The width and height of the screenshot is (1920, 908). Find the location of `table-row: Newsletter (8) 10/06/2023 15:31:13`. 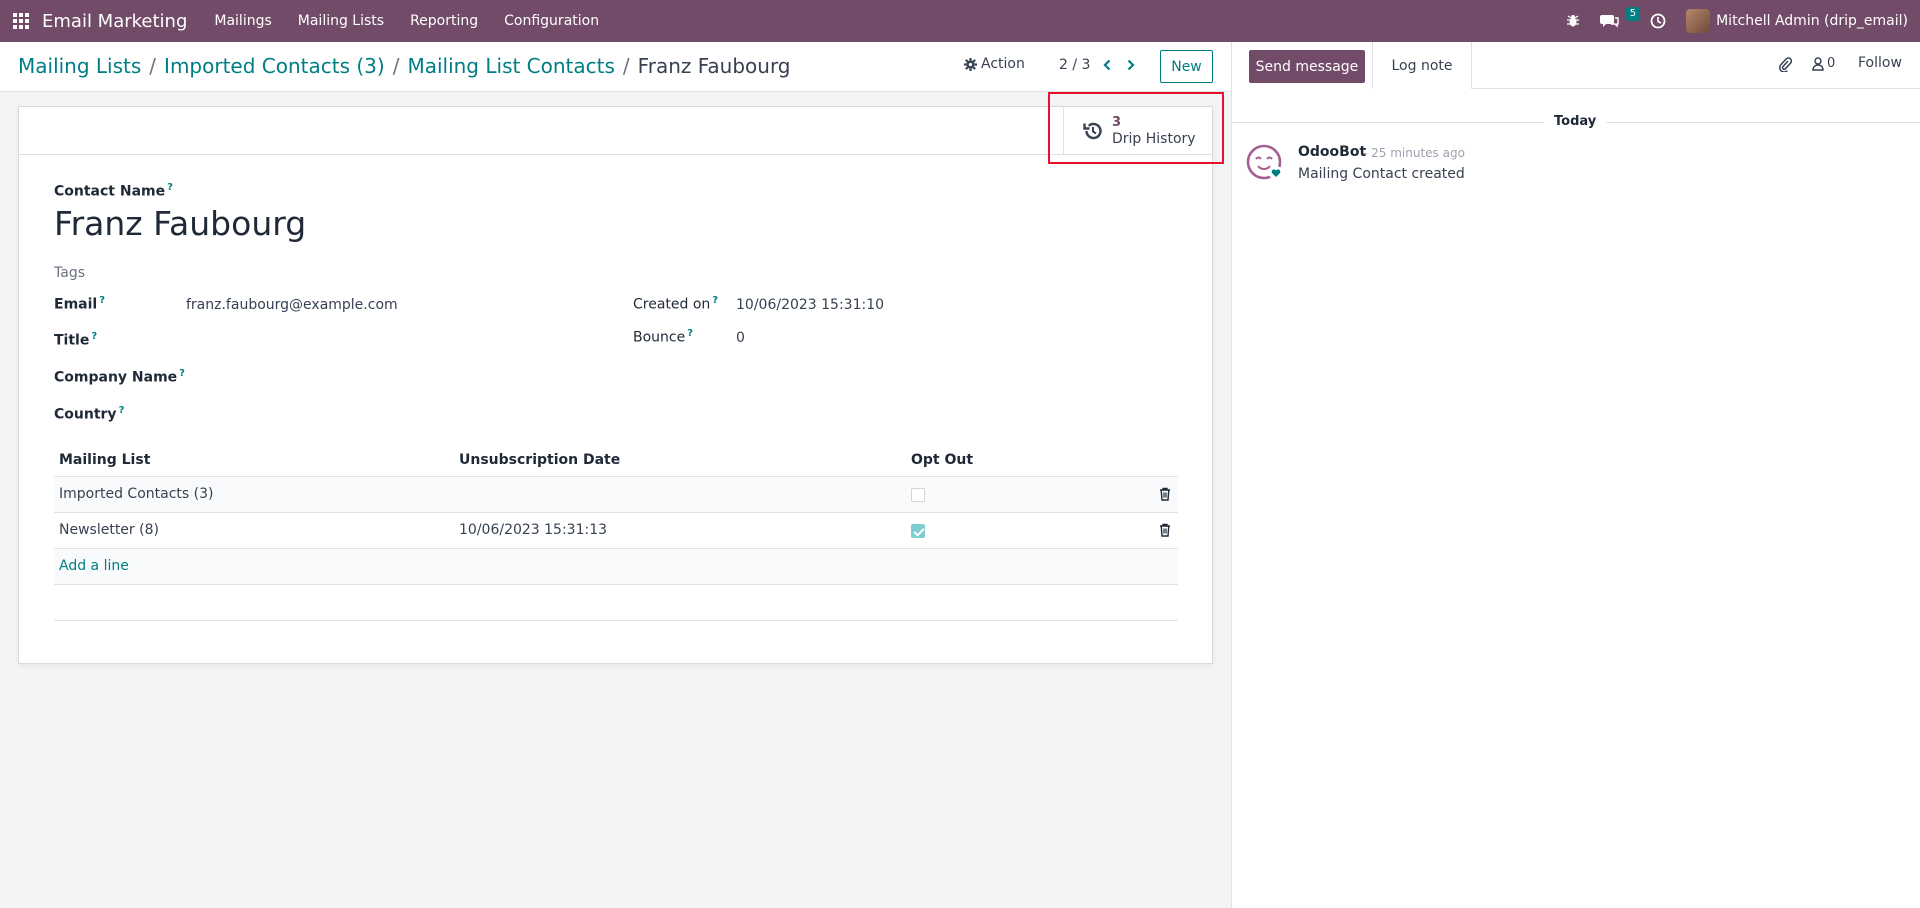

table-row: Newsletter (8) 10/06/2023 15:31:13 is located at coordinates (616, 531).